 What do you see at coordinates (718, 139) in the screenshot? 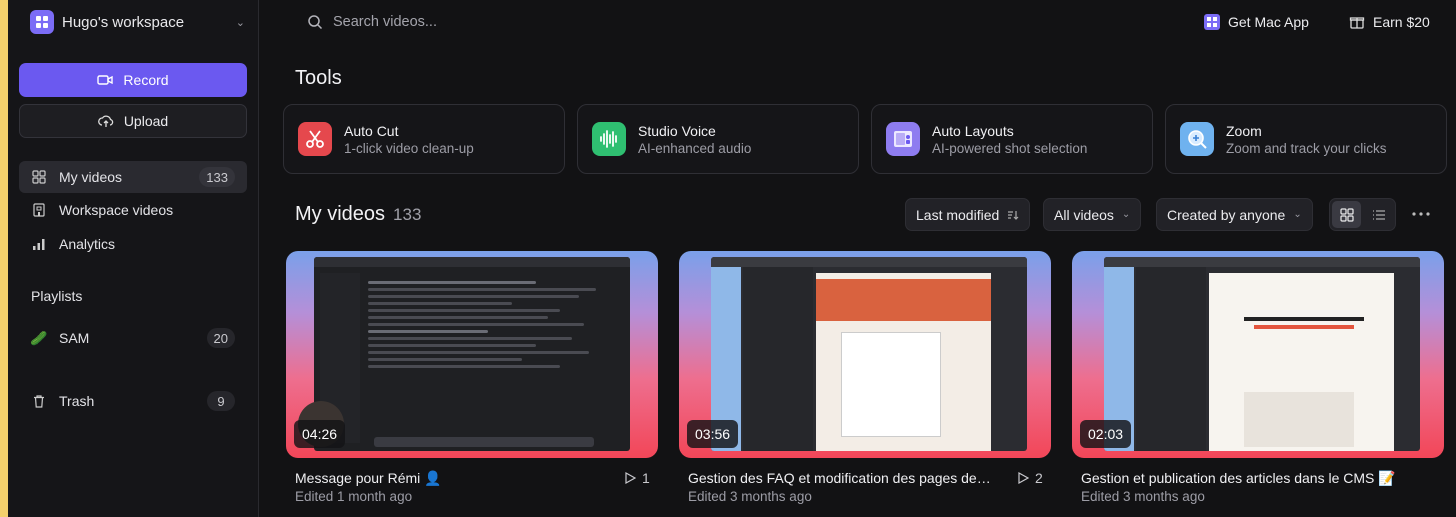
I see `tool-card-studio-voice: Studio Voice AI-enhanced audio` at bounding box center [718, 139].